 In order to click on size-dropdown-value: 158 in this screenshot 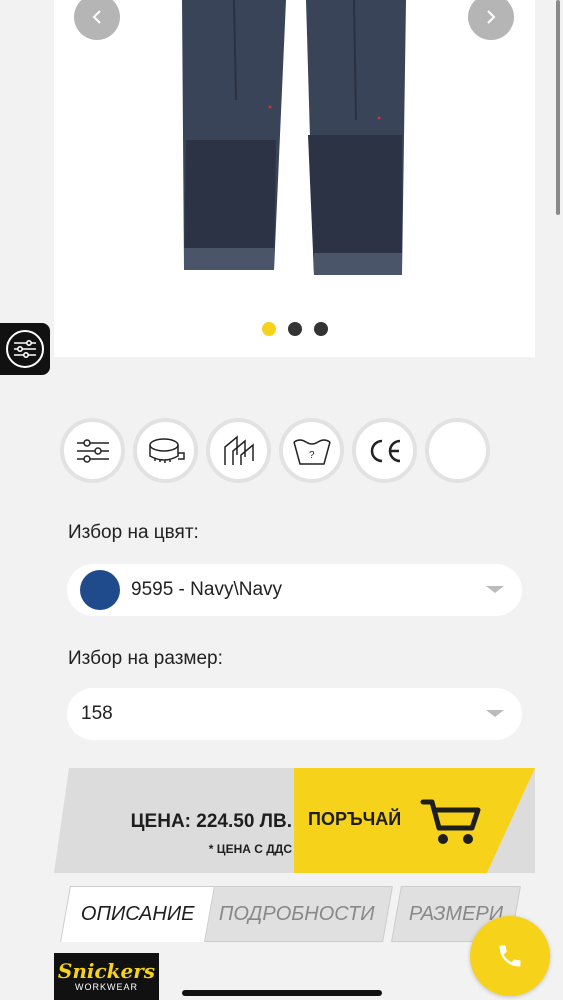, I will do `click(97, 713)`.